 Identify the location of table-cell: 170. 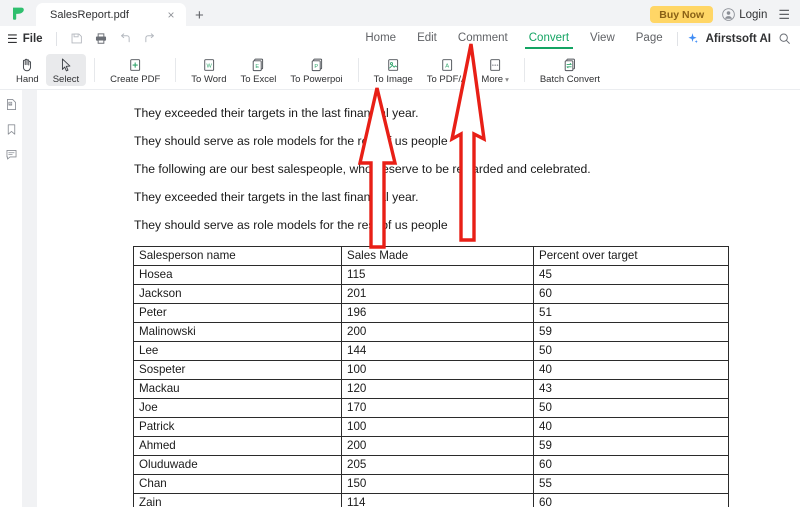
(437, 408).